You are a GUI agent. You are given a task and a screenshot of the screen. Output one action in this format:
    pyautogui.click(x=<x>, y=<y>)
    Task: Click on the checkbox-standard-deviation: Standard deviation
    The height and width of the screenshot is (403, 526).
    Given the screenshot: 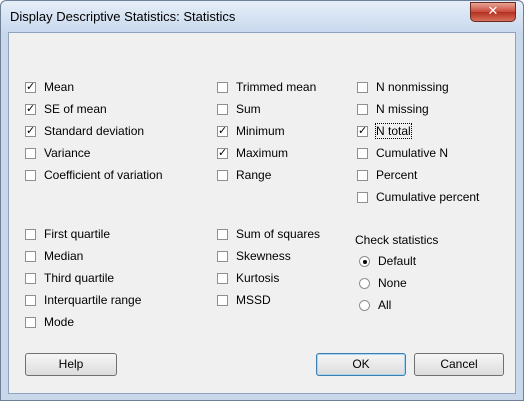 What is the action you would take?
    pyautogui.click(x=84, y=131)
    